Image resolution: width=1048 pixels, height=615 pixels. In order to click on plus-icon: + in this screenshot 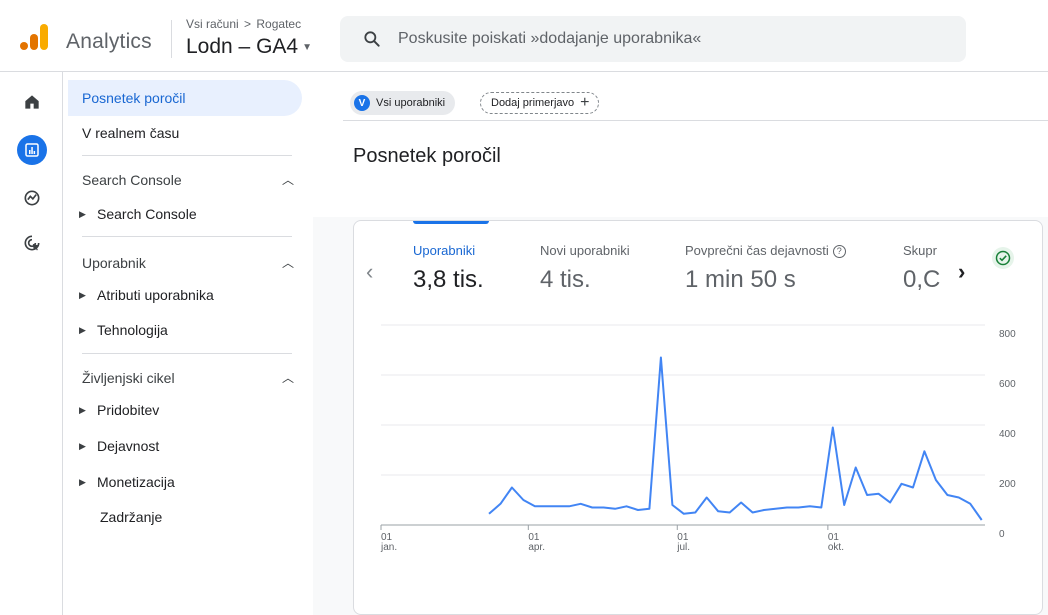, I will do `click(585, 102)`.